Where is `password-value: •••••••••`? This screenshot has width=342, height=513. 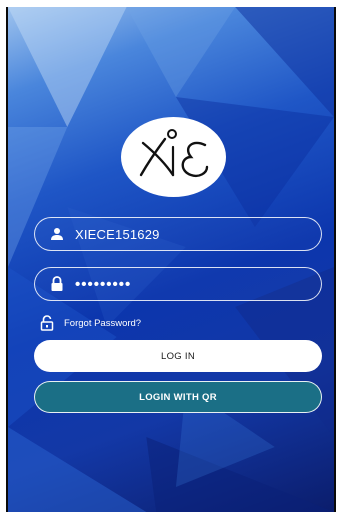
password-value: ••••••••• is located at coordinates (103, 284).